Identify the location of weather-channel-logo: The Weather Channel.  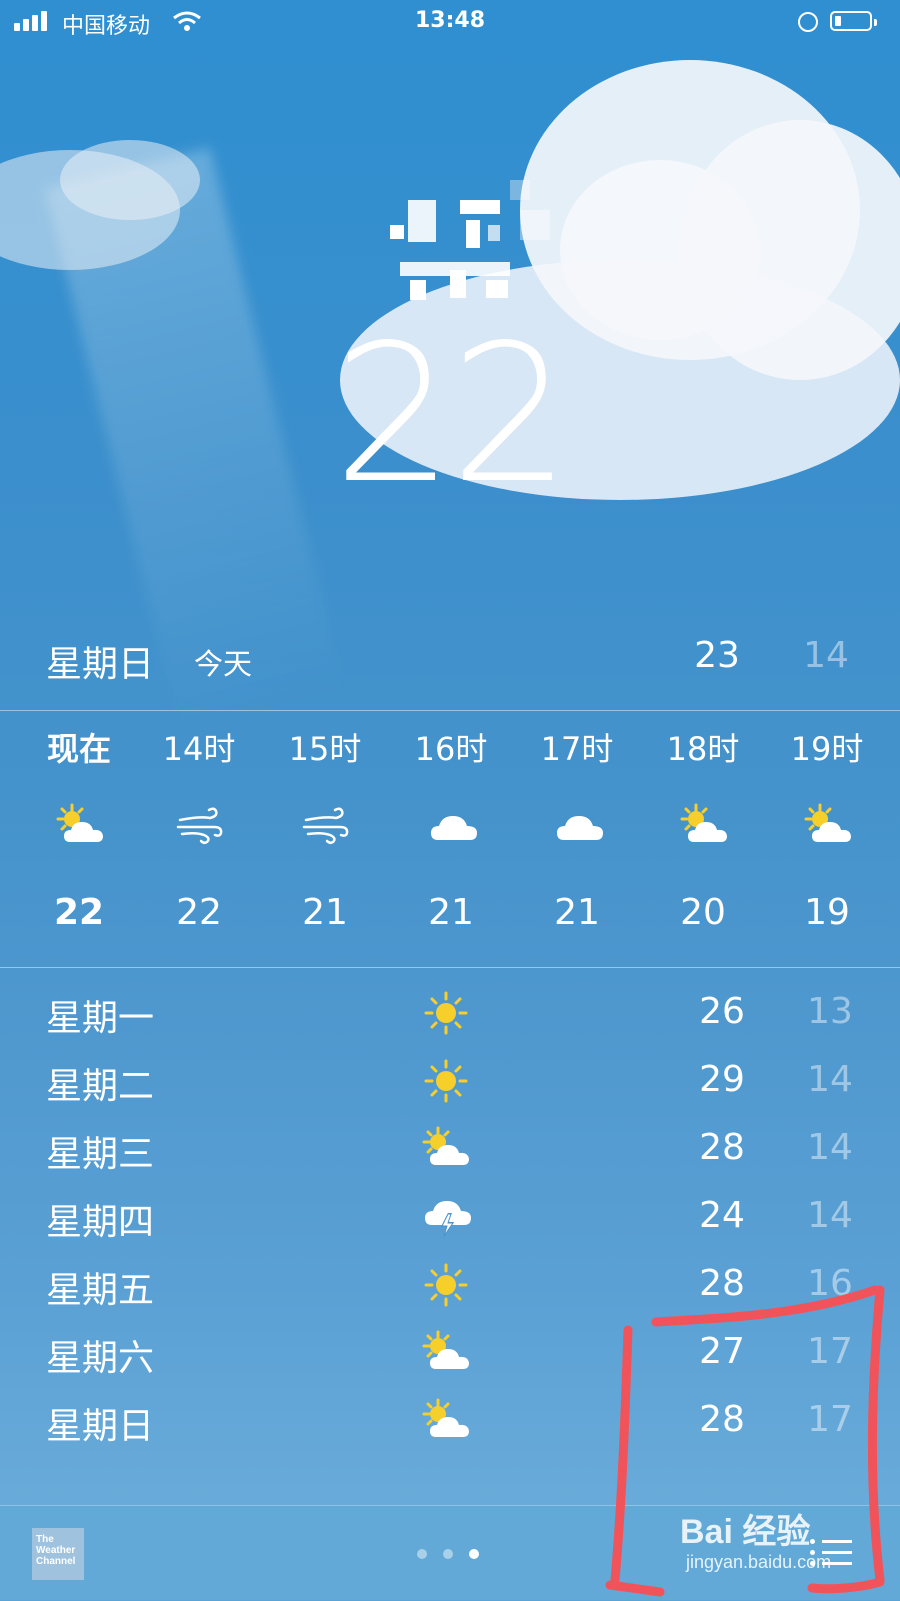
(58, 1554).